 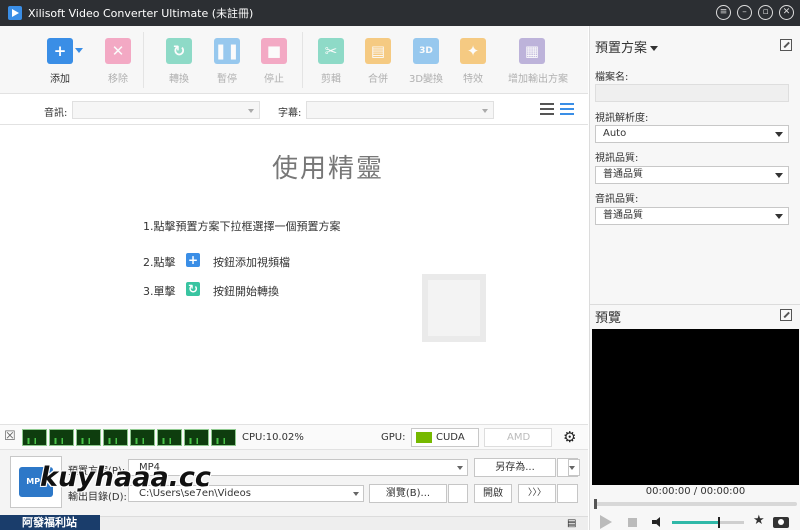 What do you see at coordinates (246, 291) in the screenshot?
I see `wizard-step-3-suffix: 按鈕開始轉換` at bounding box center [246, 291].